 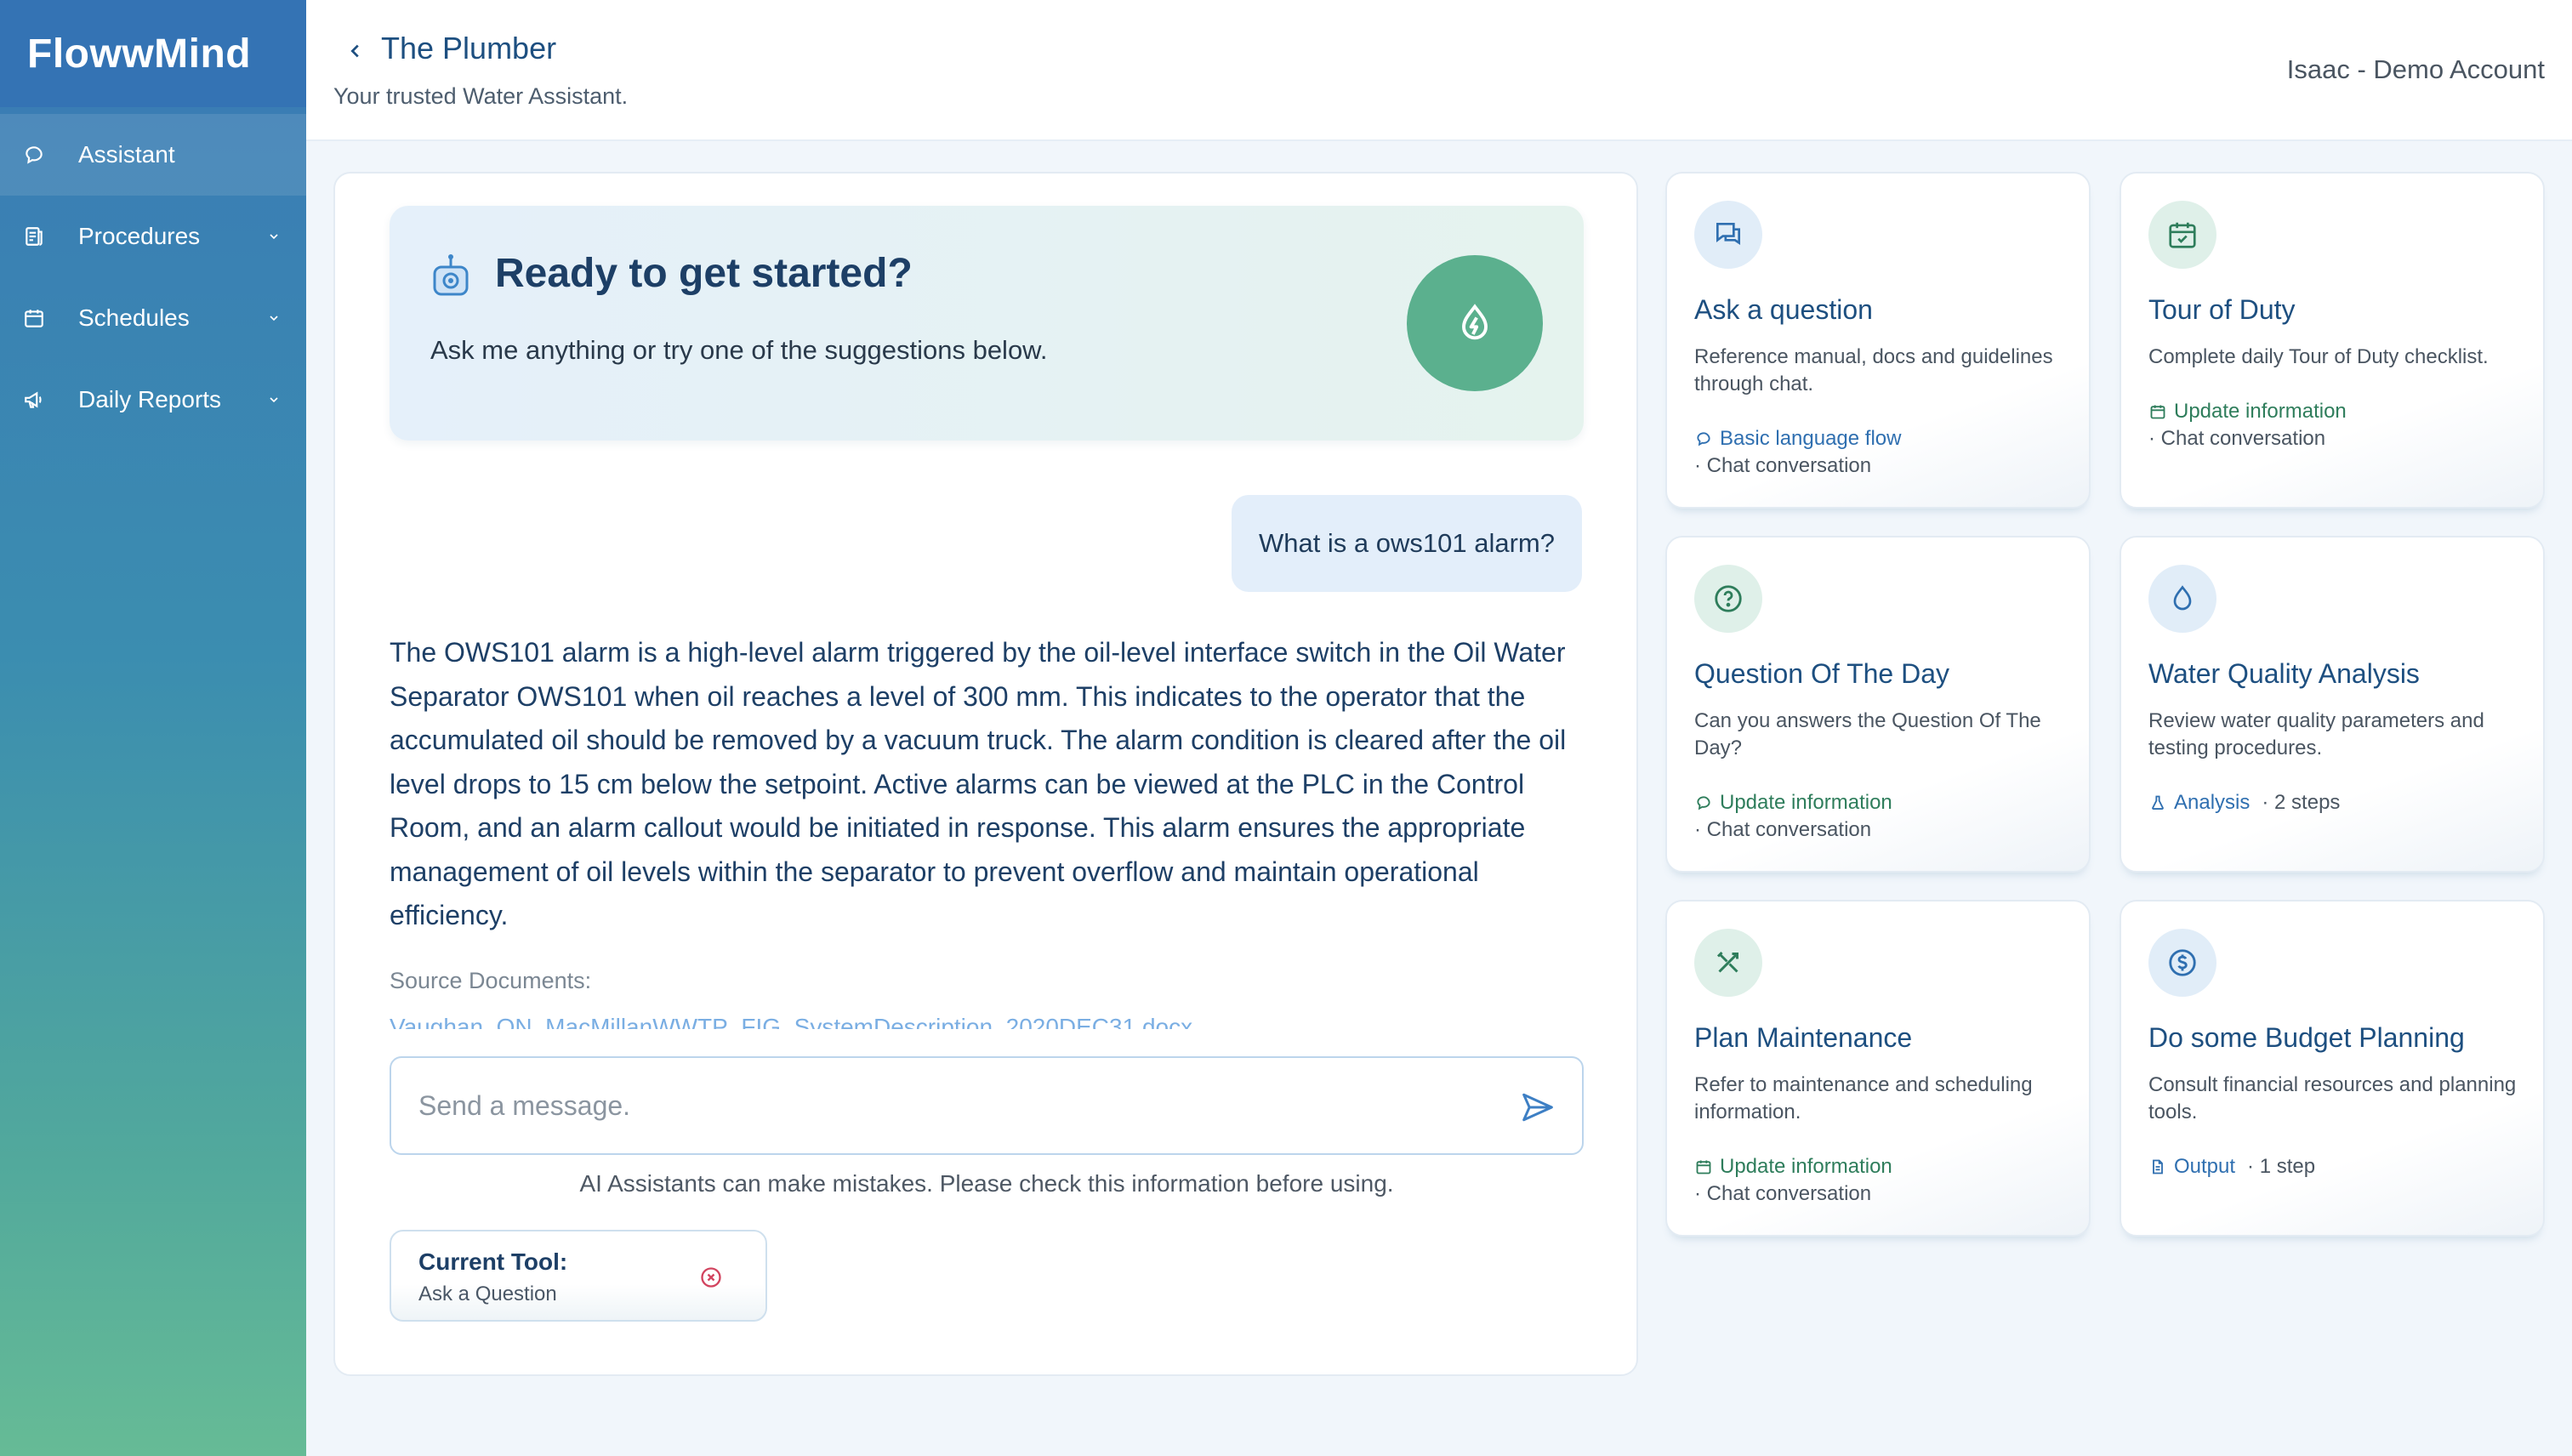 What do you see at coordinates (2306, 1037) in the screenshot?
I see `card-title: Do some Budget Planning` at bounding box center [2306, 1037].